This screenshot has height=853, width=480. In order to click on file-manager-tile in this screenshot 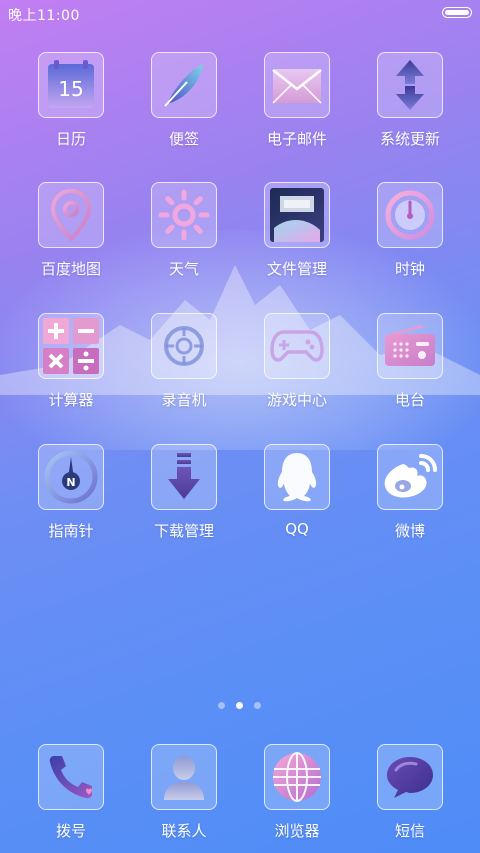, I will do `click(297, 215)`.